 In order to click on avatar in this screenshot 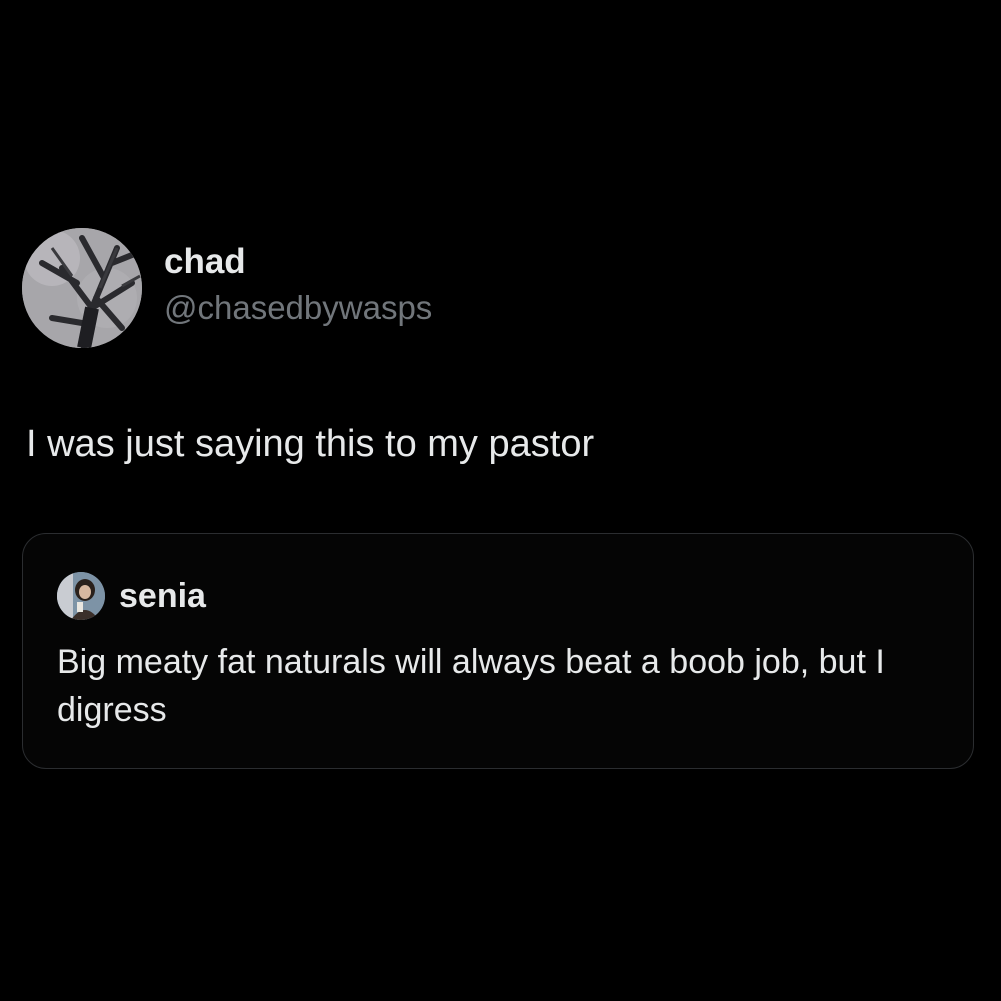, I will do `click(82, 288)`.